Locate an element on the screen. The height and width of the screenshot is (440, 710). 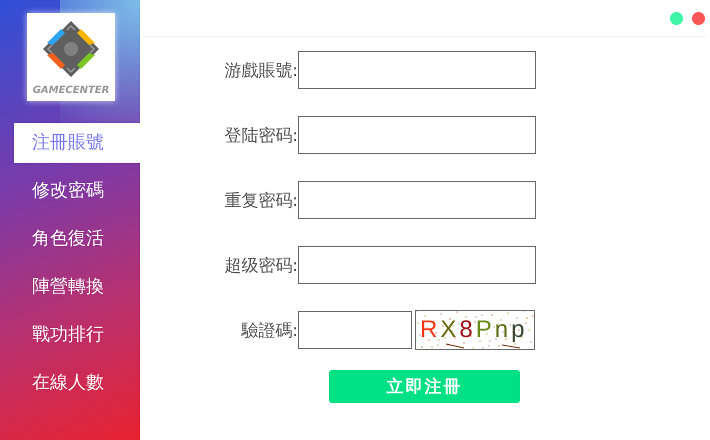
window-control-button is located at coordinates (698, 18).